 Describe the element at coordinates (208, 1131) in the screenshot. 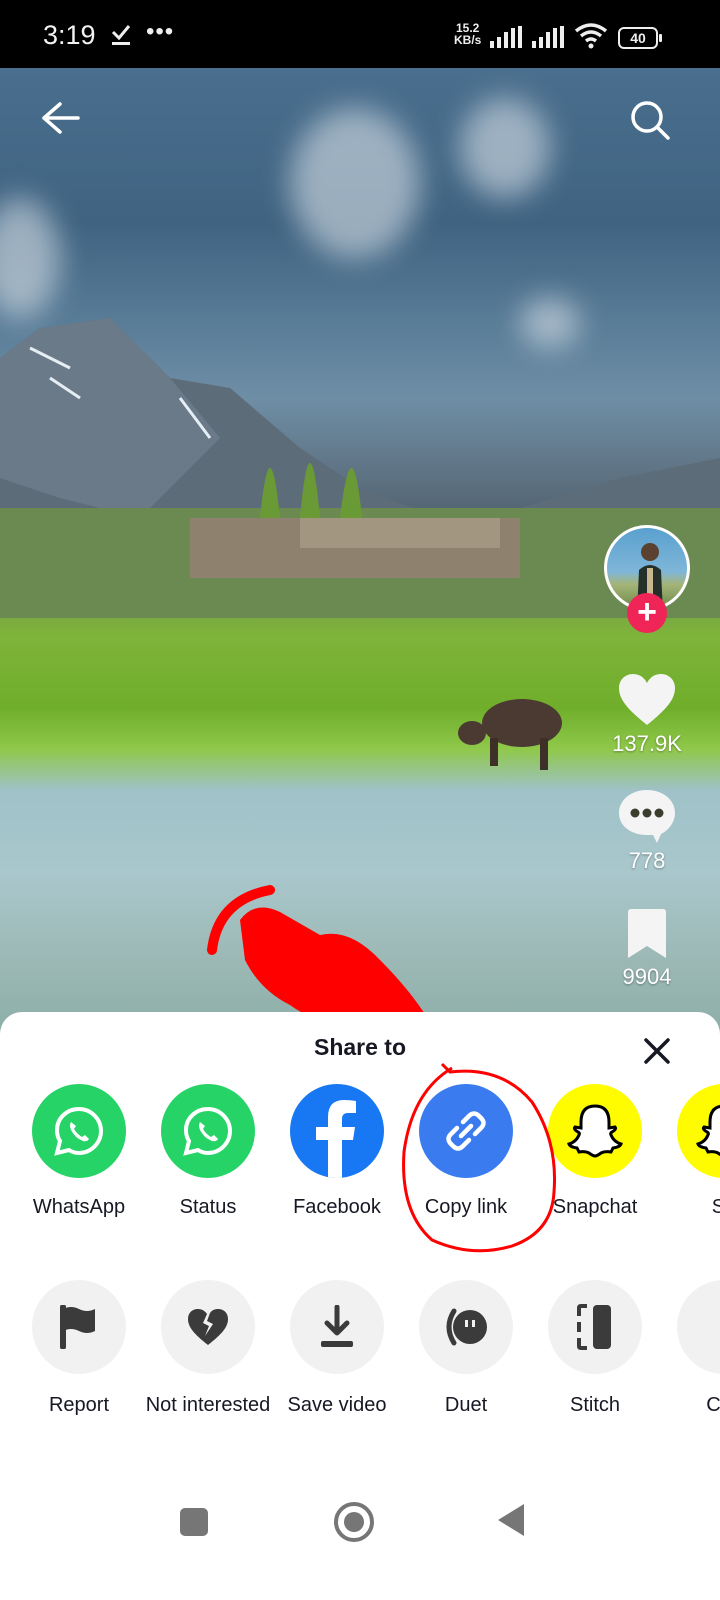

I see `whatsapp-status-icon` at that location.